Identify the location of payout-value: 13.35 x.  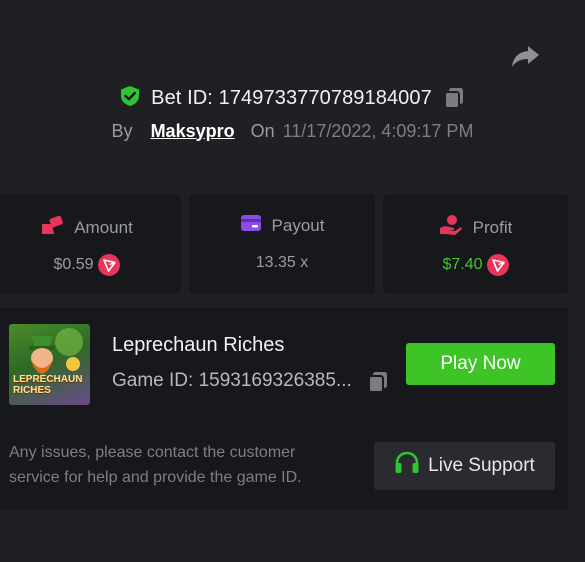
(282, 262).